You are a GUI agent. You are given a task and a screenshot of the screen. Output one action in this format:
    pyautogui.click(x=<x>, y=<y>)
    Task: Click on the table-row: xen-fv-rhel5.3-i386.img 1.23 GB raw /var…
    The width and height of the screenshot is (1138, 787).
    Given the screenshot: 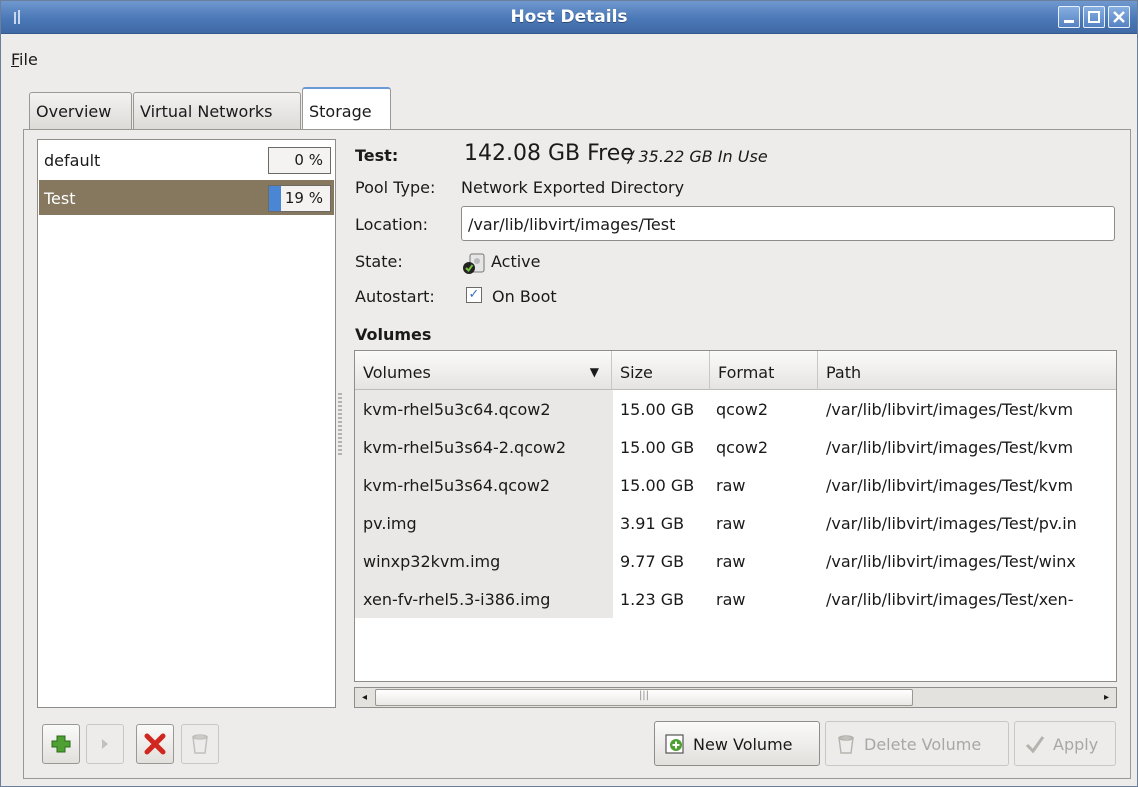 What is the action you would take?
    pyautogui.click(x=735, y=600)
    